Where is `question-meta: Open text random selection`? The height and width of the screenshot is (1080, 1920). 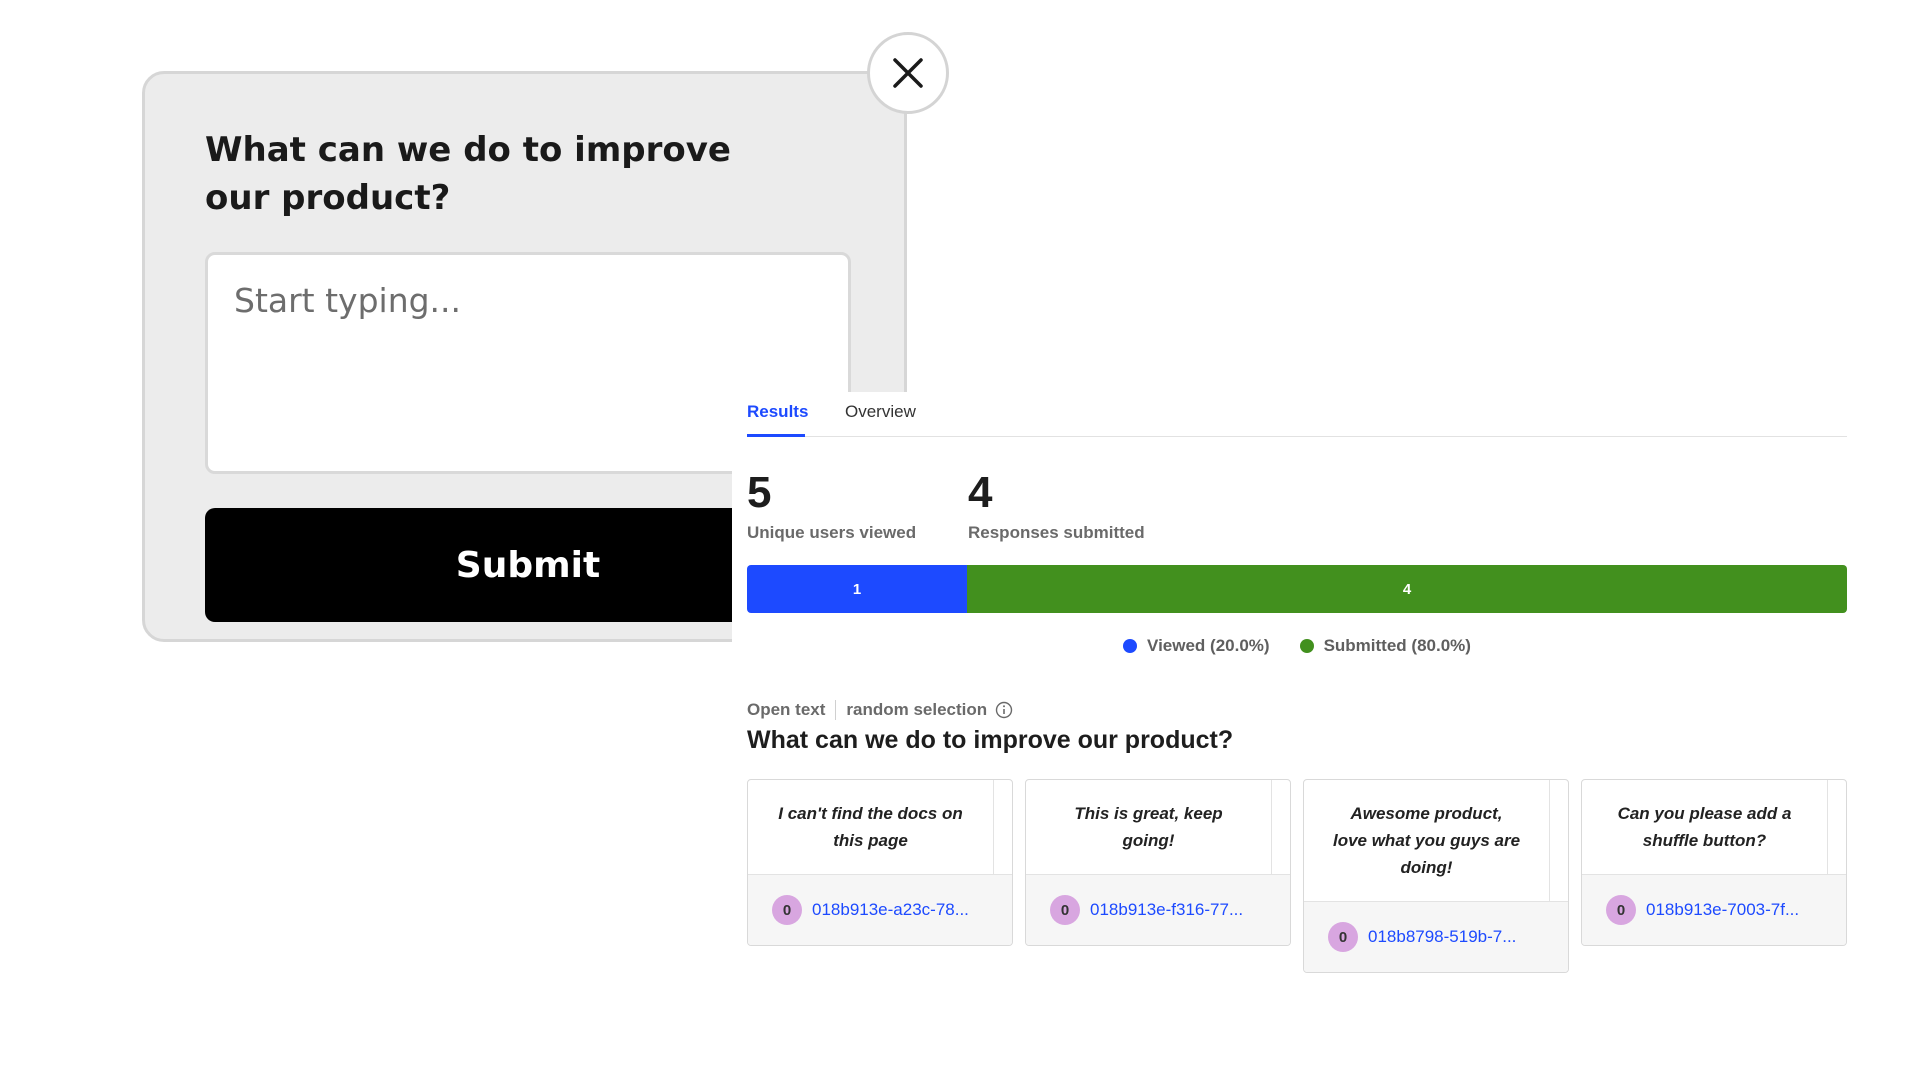 question-meta: Open text random selection is located at coordinates (880, 710).